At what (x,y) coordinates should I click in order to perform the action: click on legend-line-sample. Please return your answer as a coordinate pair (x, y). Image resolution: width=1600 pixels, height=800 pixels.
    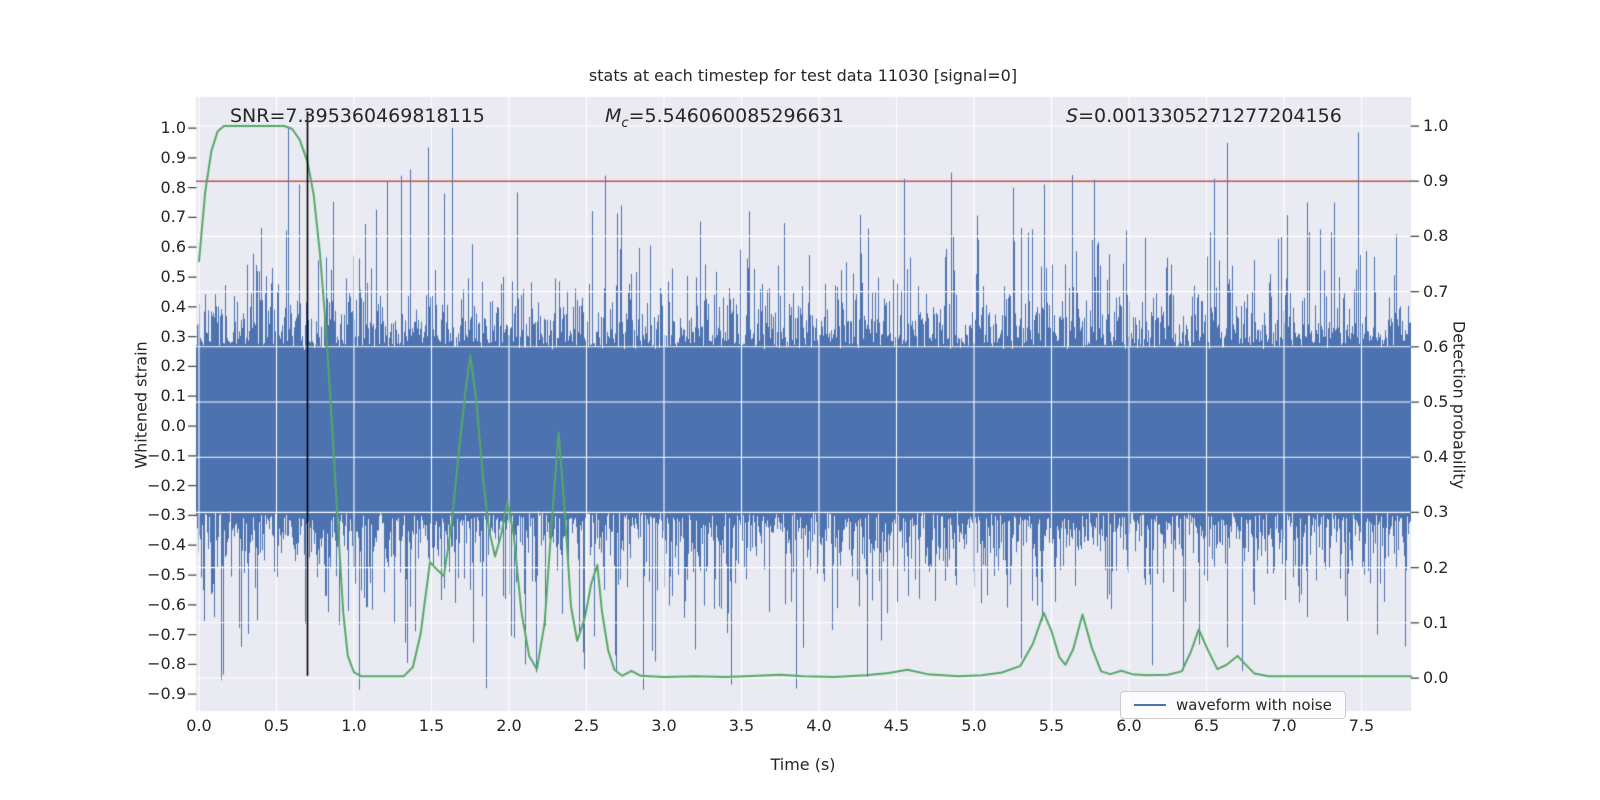
    Looking at the image, I should click on (1150, 705).